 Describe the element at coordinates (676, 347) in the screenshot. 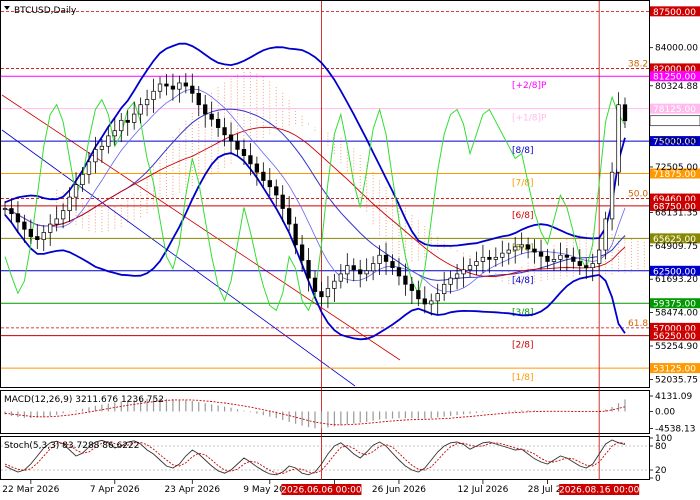

I see `price-tick-label: 55254.90` at that location.